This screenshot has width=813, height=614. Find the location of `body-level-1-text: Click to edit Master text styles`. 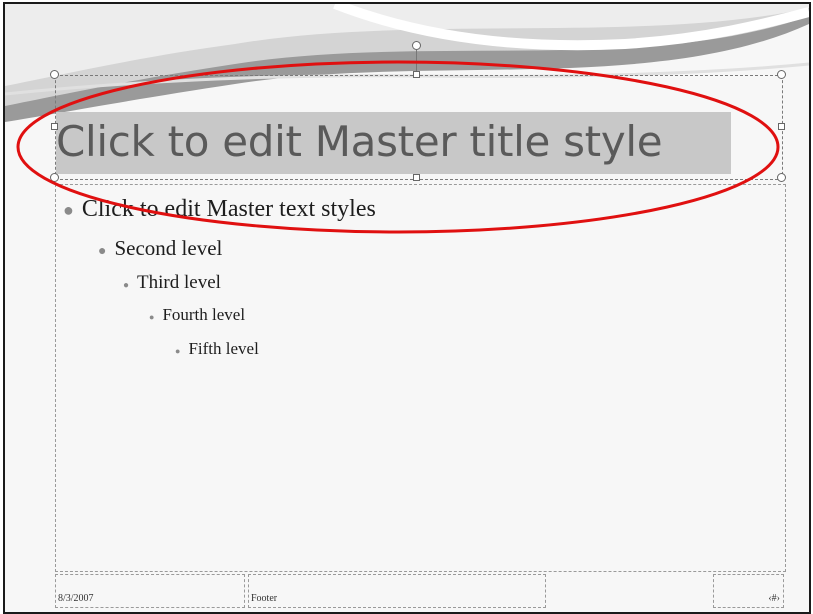

body-level-1-text: Click to edit Master text styles is located at coordinates (228, 209).